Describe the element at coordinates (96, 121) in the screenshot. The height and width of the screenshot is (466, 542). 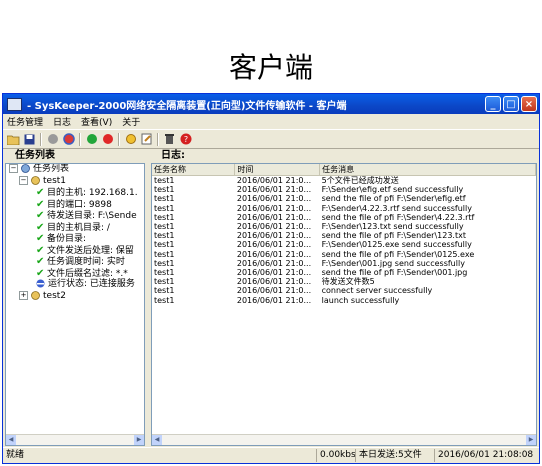
I see `menu-view: 查看(V)` at that location.